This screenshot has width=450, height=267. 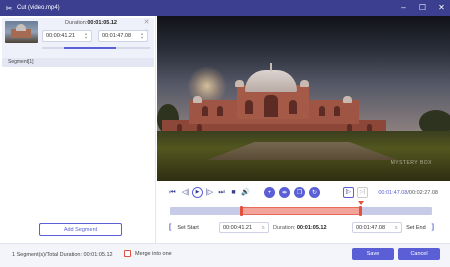 What do you see at coordinates (411, 163) in the screenshot?
I see `video-watermark: MYSTERY BOX` at bounding box center [411, 163].